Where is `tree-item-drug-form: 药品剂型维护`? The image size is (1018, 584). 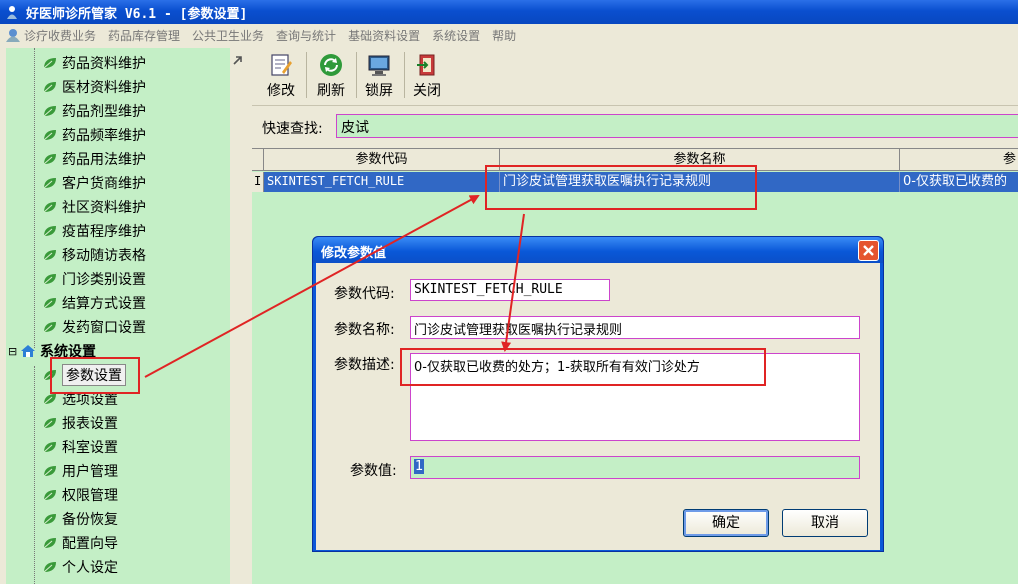
tree-item-drug-form: 药品剂型维护 is located at coordinates (94, 111).